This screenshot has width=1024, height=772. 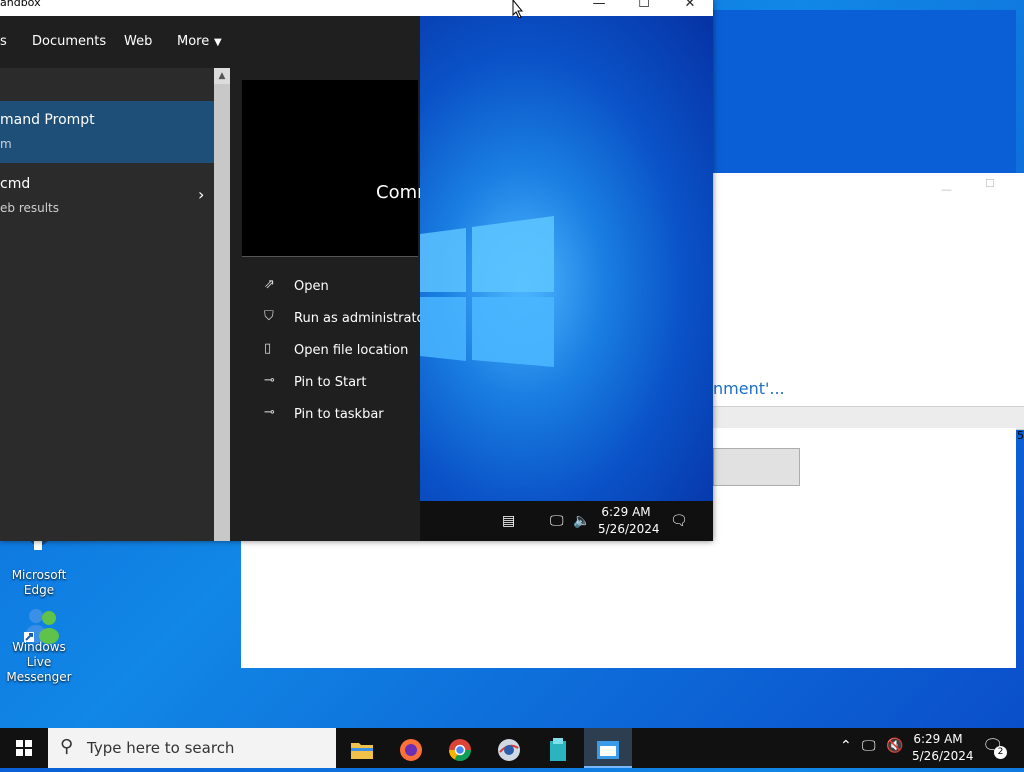 What do you see at coordinates (6, 144) in the screenshot?
I see `result-subtitle: m` at bounding box center [6, 144].